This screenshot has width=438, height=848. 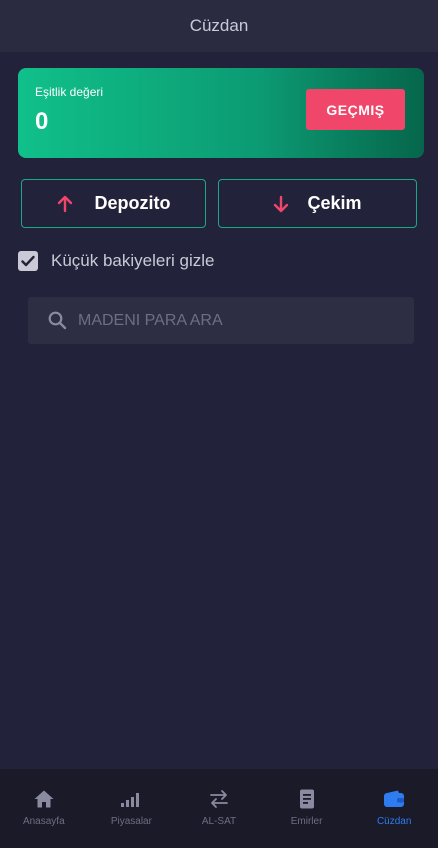 I want to click on wallet-icon, so click(x=394, y=799).